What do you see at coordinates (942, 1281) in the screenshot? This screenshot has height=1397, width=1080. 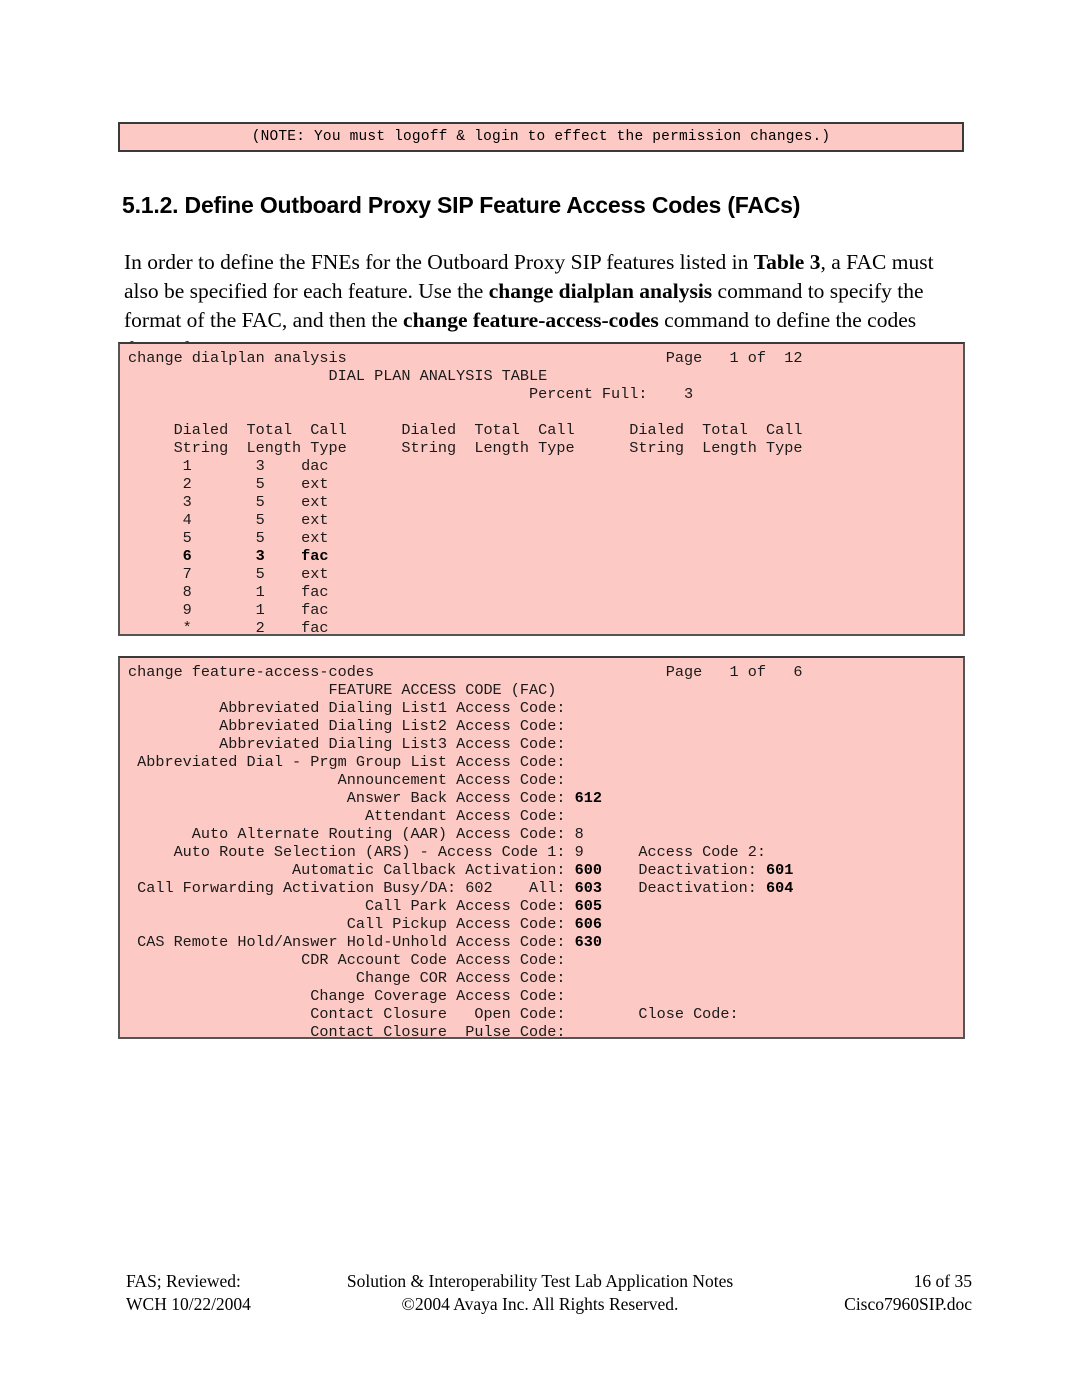 I see `footer-page-number: 16 of 35` at bounding box center [942, 1281].